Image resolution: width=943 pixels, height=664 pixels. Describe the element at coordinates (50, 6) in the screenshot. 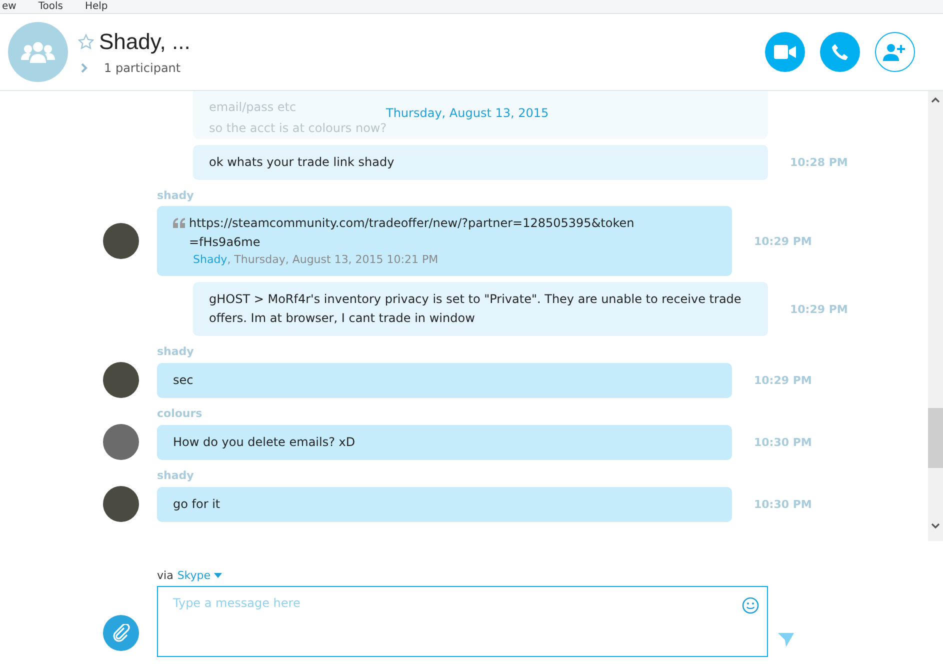

I see `menu-item: Tools` at that location.